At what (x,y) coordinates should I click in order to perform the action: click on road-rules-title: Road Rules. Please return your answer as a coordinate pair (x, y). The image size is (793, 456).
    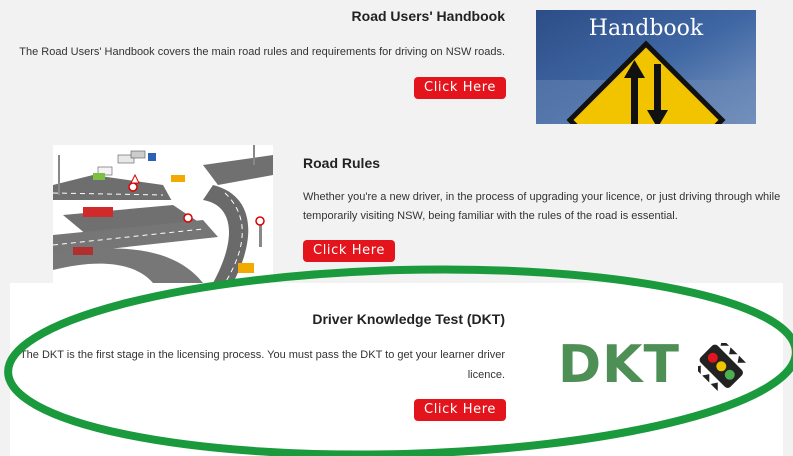
    Looking at the image, I should click on (342, 163).